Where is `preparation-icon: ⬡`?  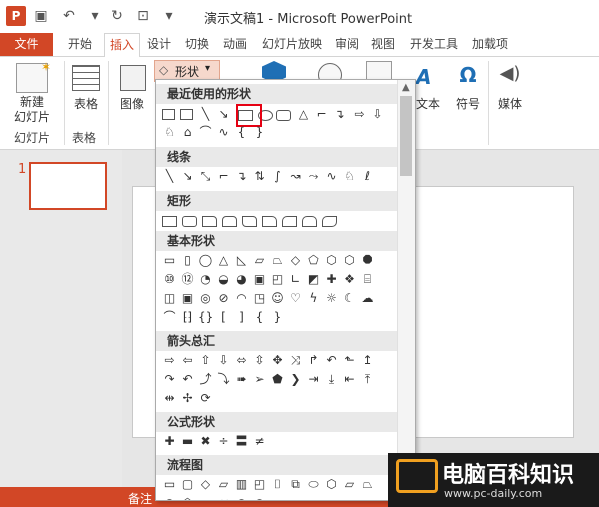
preparation-icon: ⬡ is located at coordinates (331, 484).